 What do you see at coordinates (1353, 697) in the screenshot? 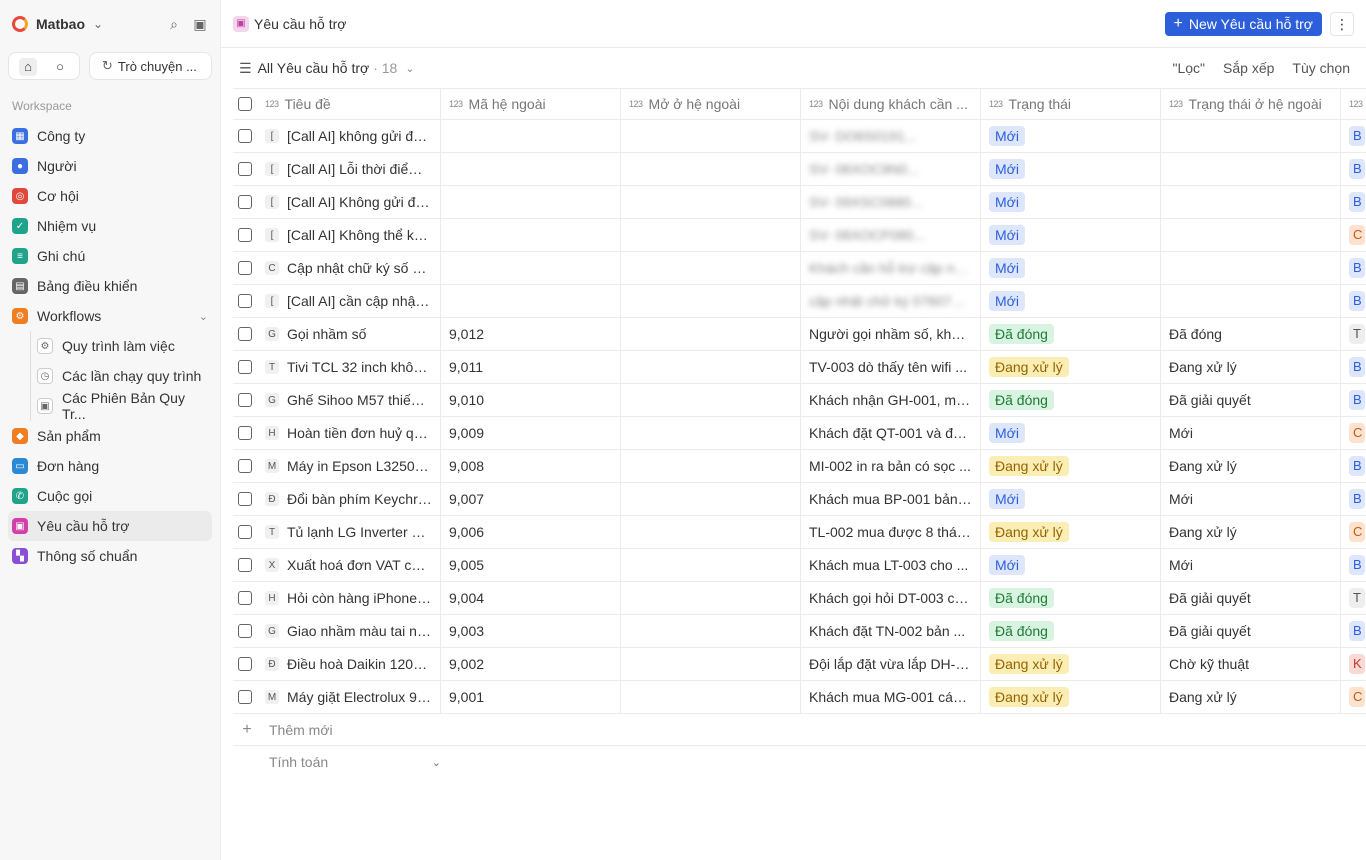
I see `next-column-cell: C` at bounding box center [1353, 697].